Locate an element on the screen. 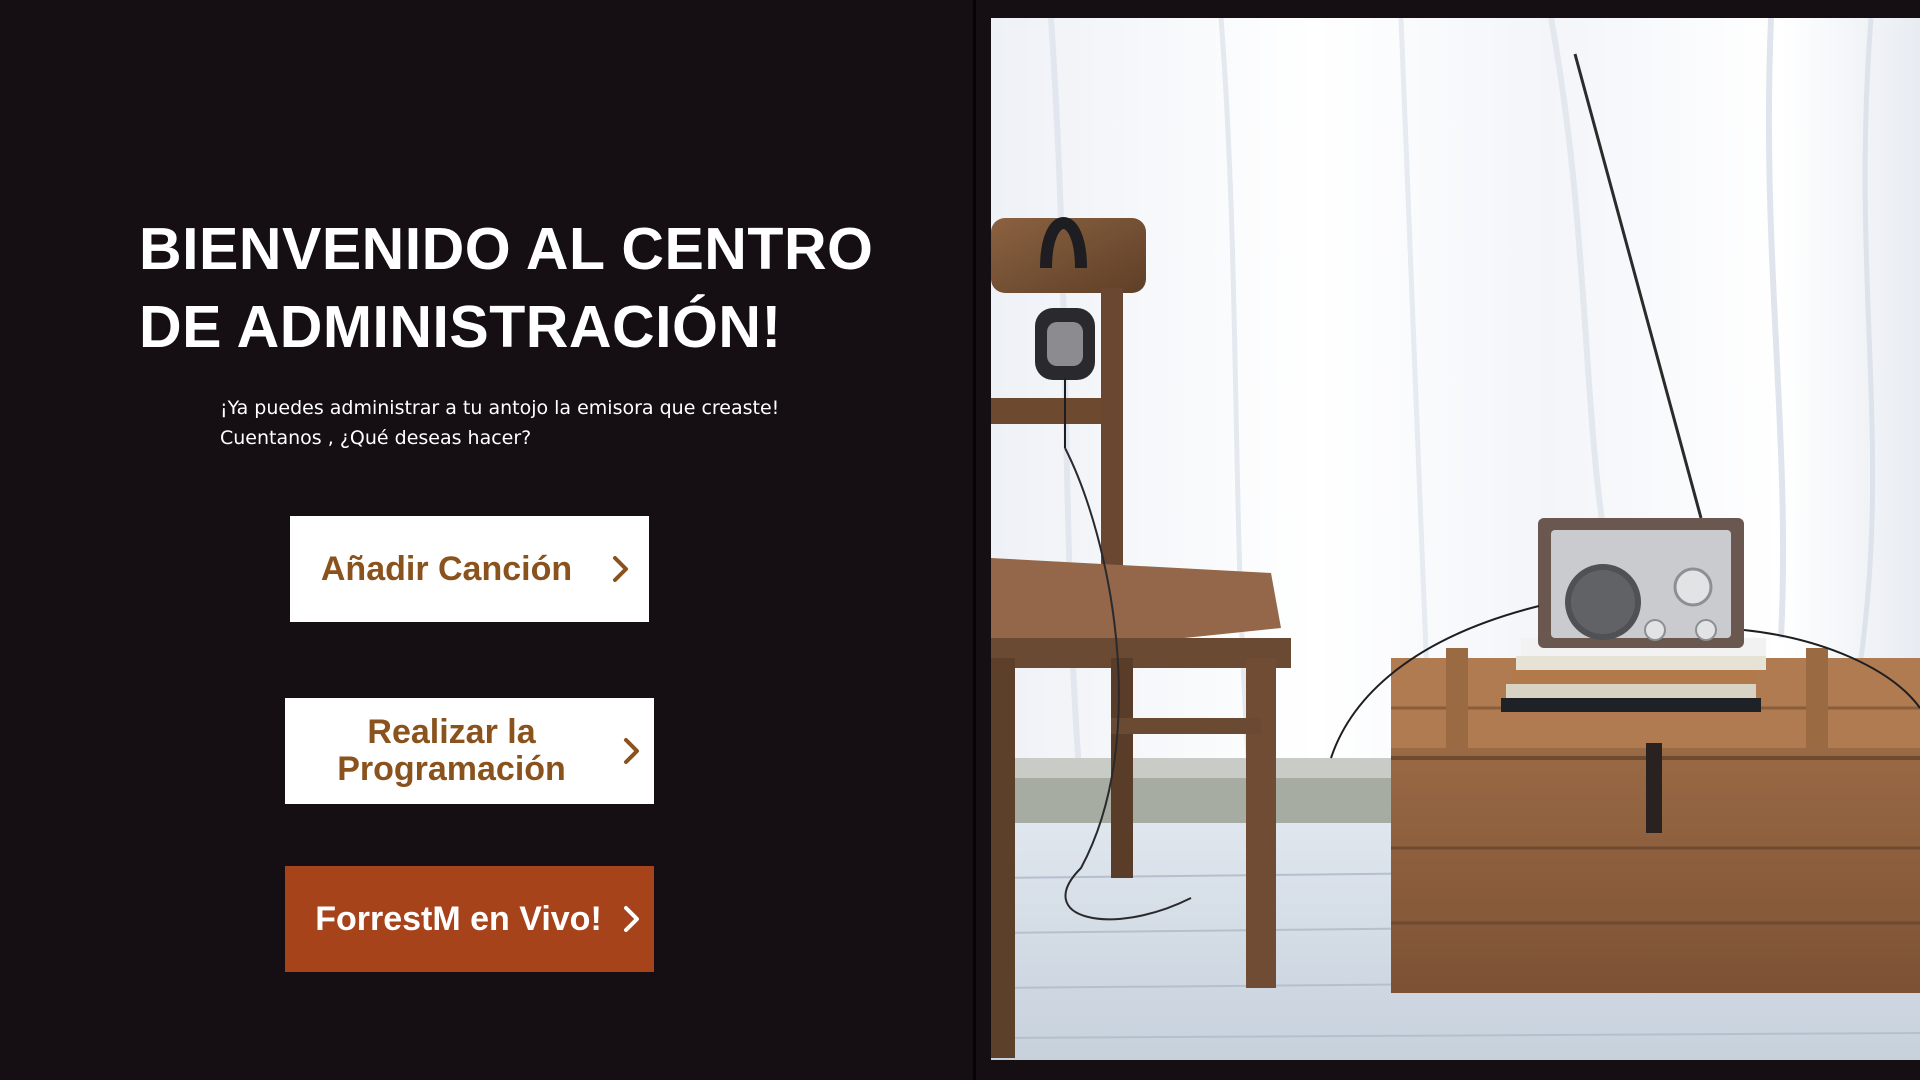 This screenshot has height=1080, width=1920. panel-divider is located at coordinates (974, 540).